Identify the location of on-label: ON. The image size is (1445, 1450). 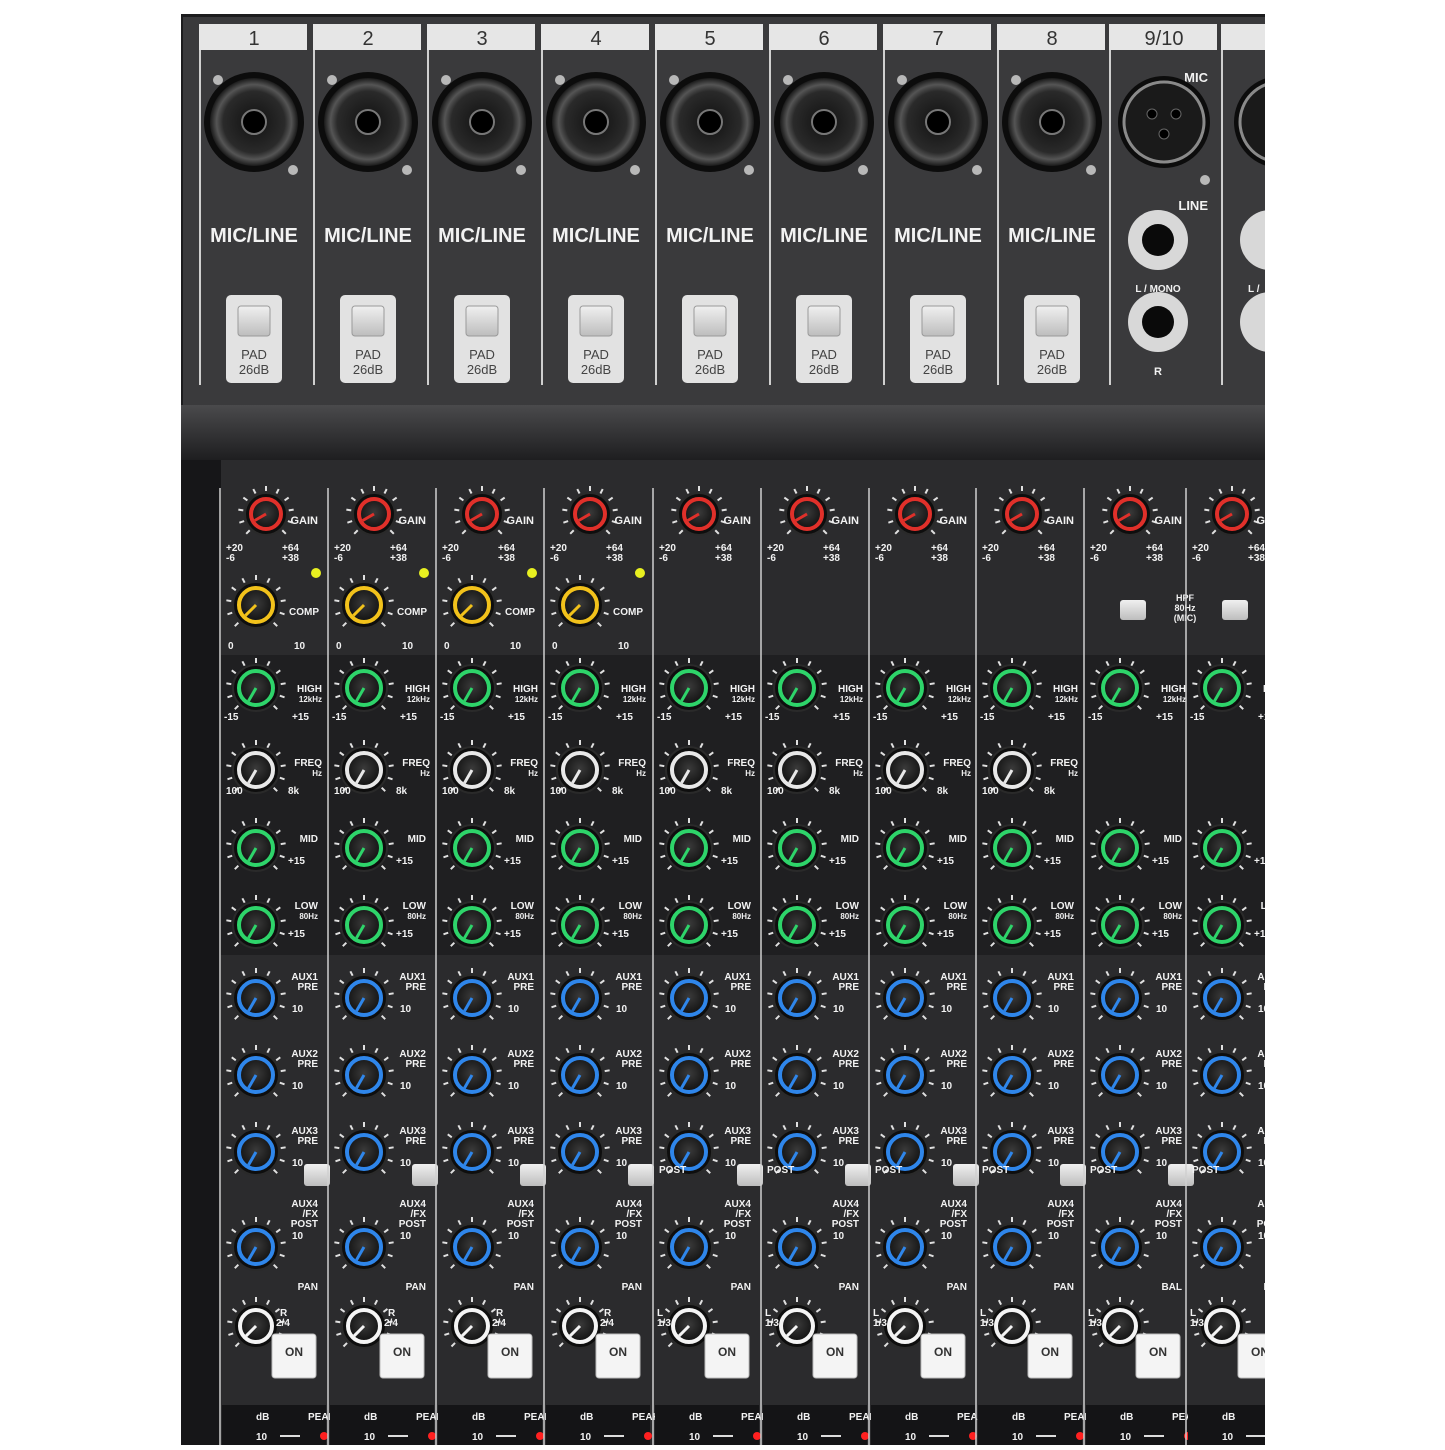
(943, 1352).